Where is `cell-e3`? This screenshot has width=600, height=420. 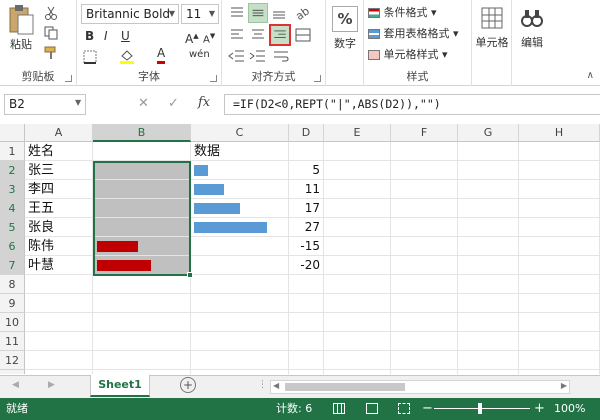 cell-e3 is located at coordinates (357, 189).